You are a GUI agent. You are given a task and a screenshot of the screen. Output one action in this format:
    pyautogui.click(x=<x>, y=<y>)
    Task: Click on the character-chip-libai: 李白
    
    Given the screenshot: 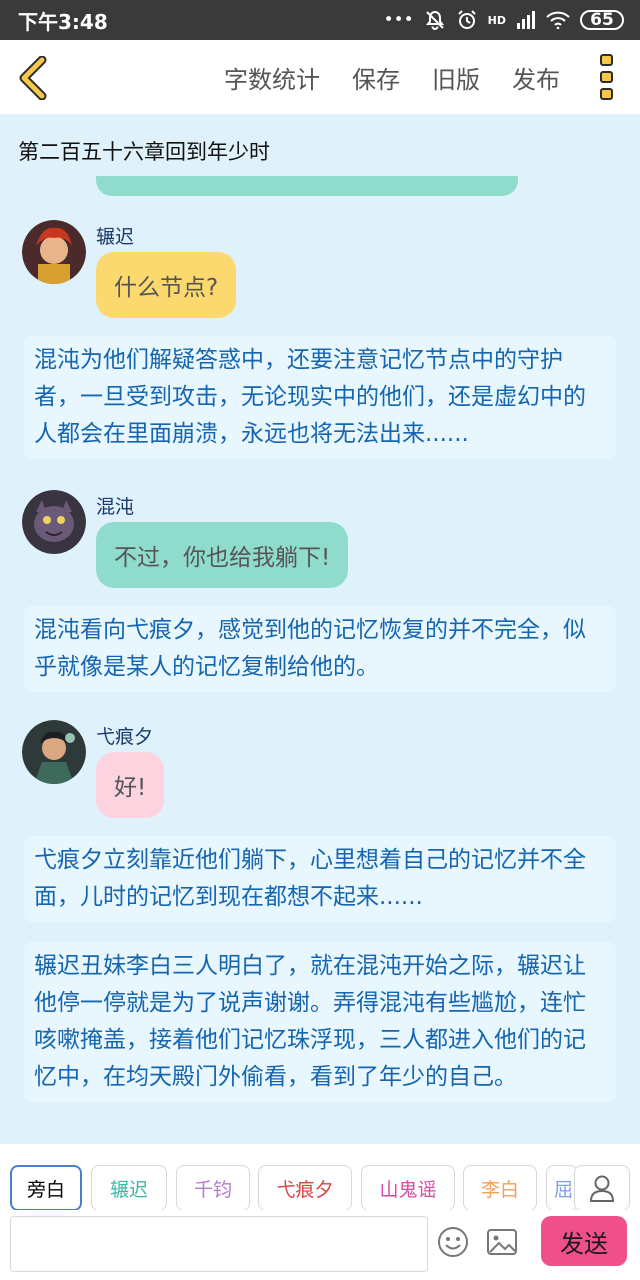 What is the action you would take?
    pyautogui.click(x=500, y=1188)
    